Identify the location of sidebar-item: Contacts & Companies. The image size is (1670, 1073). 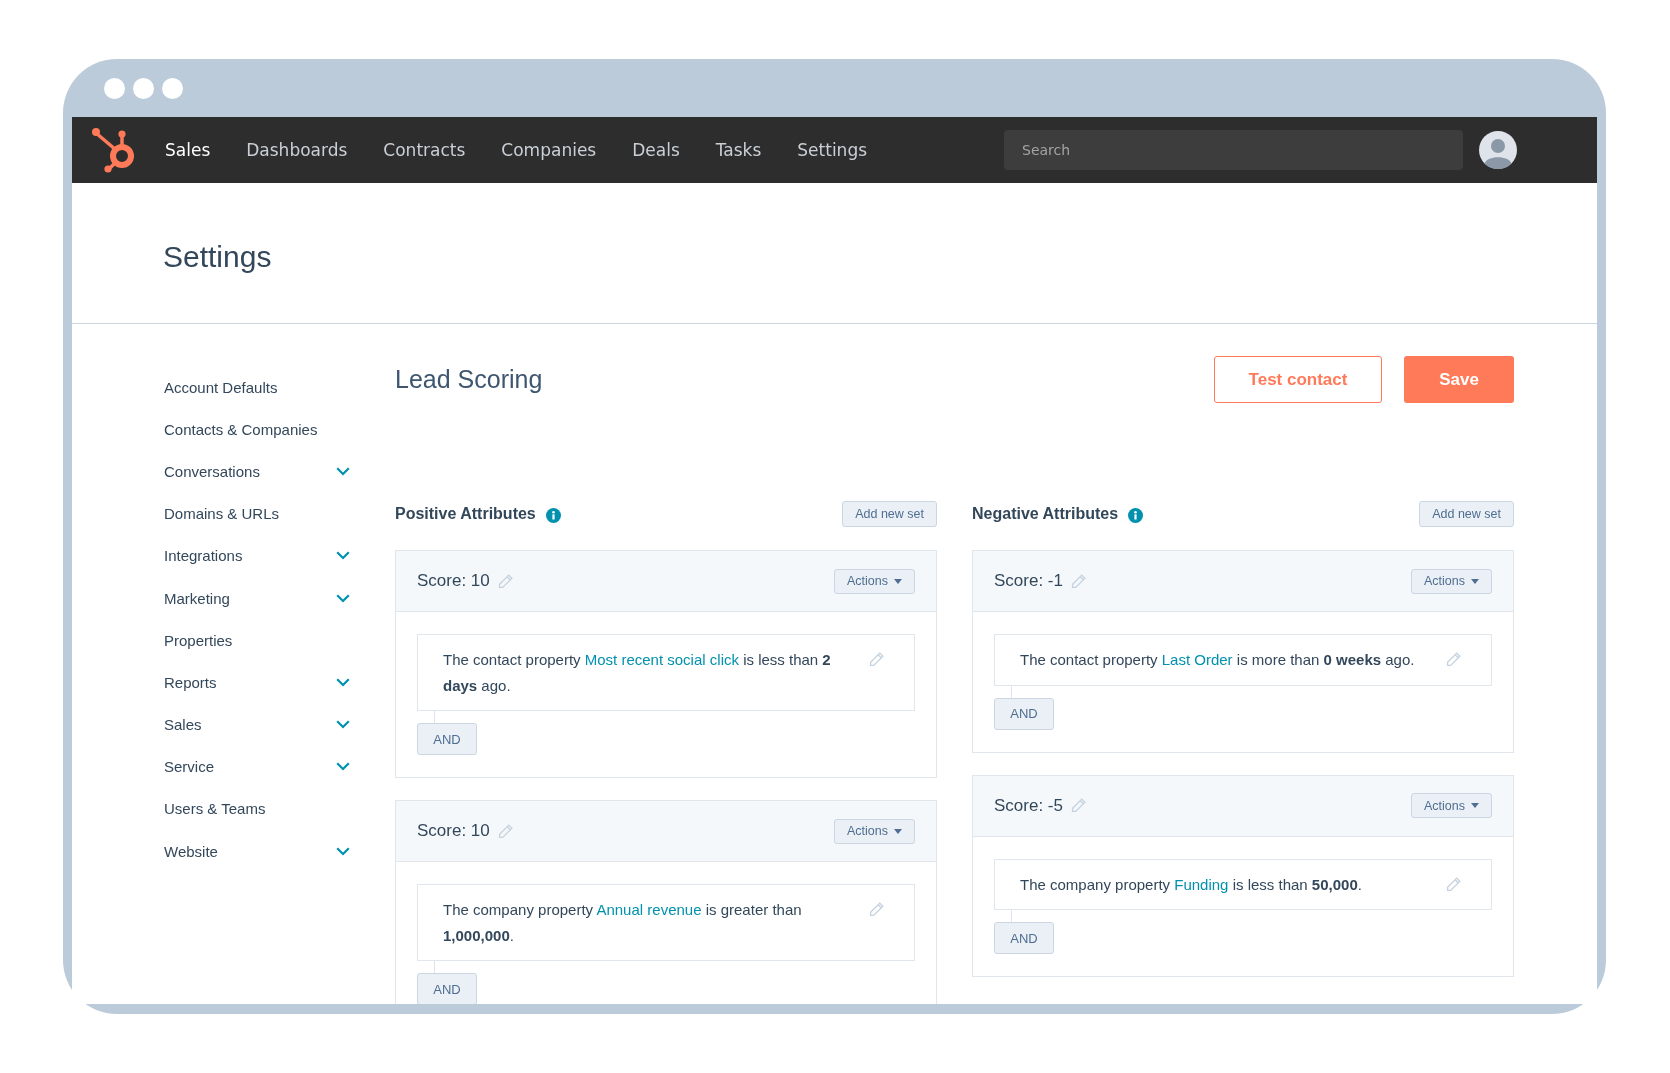
(257, 429).